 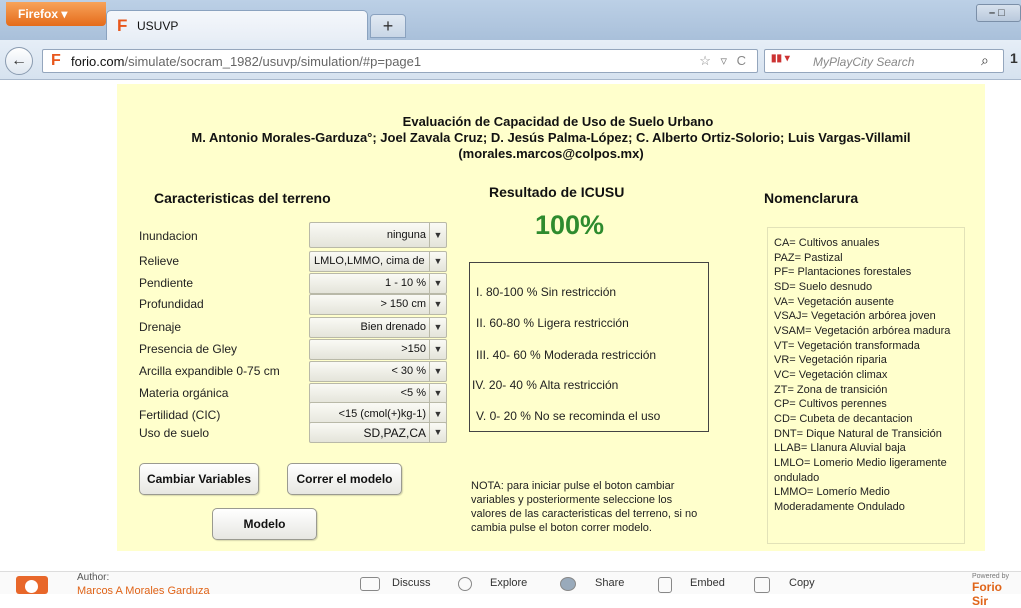 What do you see at coordinates (570, 225) in the screenshot?
I see `result-value: 100%` at bounding box center [570, 225].